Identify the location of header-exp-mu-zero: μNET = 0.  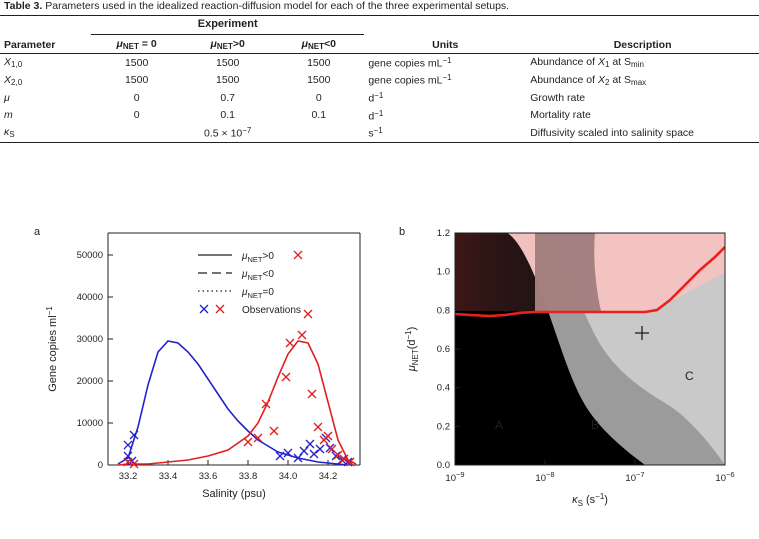
(136, 44).